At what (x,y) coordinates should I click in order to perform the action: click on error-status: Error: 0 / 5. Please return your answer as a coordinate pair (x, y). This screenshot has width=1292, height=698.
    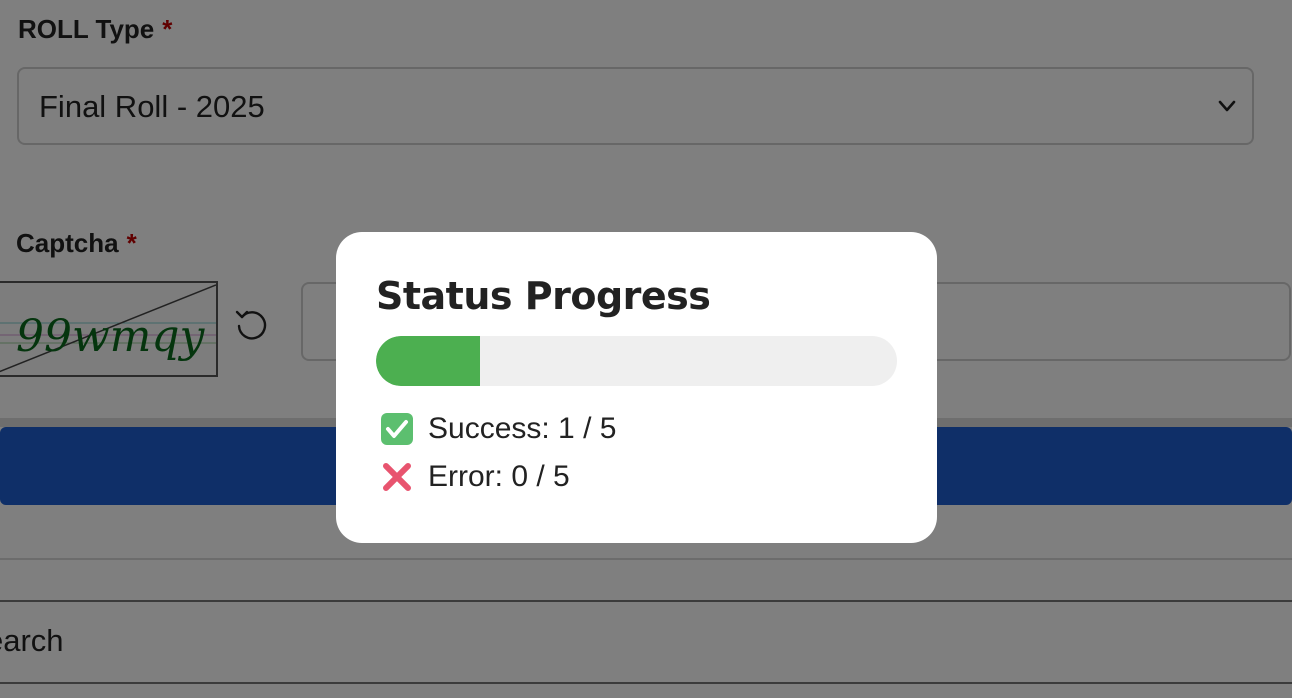
    Looking at the image, I should click on (475, 477).